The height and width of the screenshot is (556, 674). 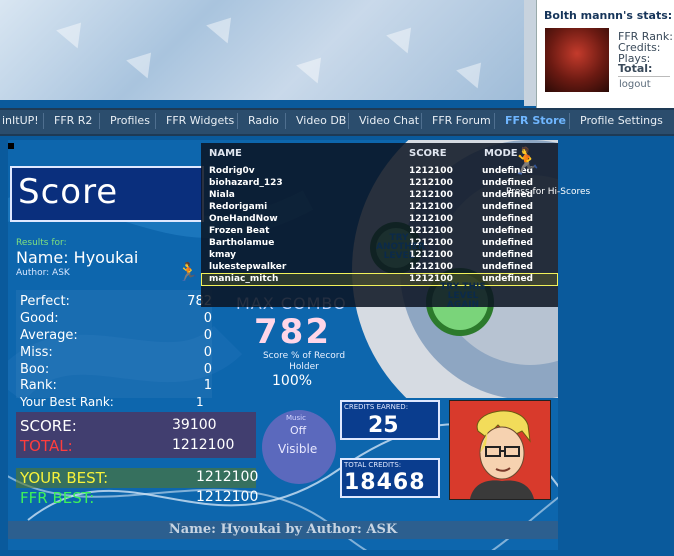 What do you see at coordinates (35, 369) in the screenshot?
I see `boo-label: Boo:` at bounding box center [35, 369].